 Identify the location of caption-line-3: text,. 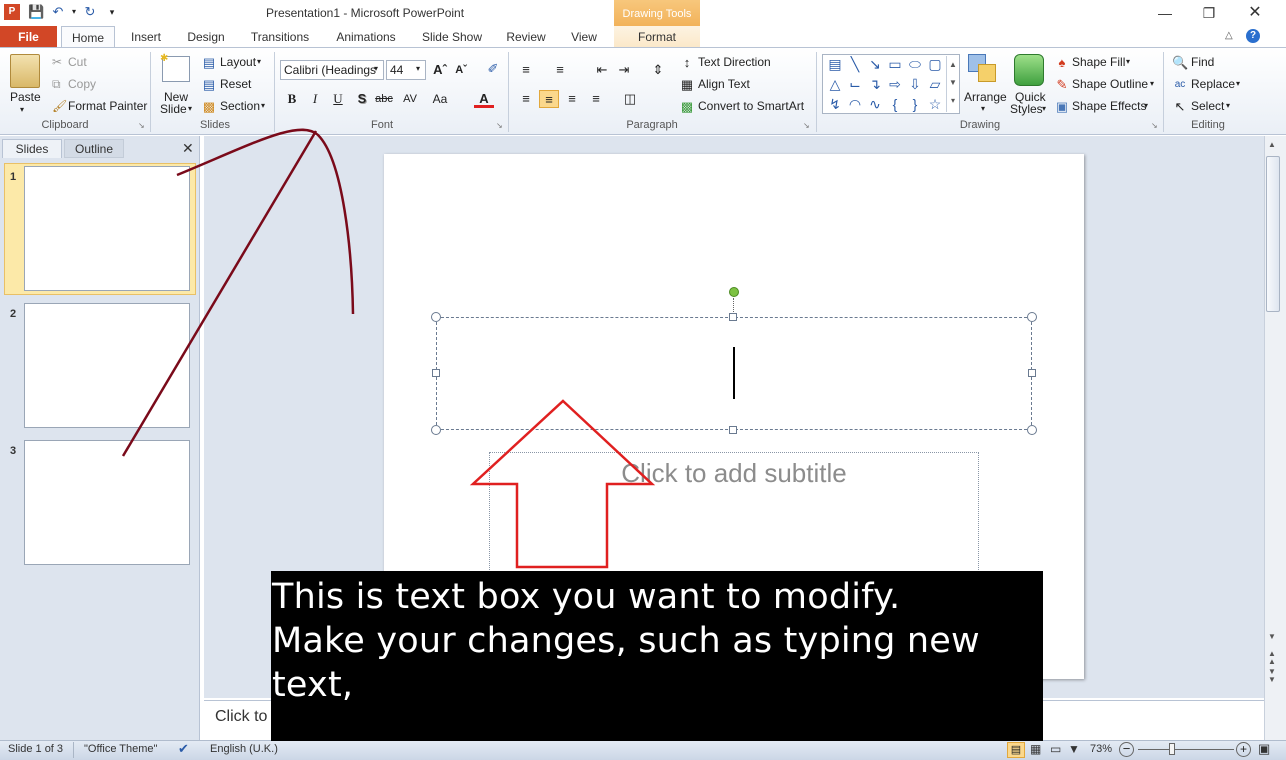
(313, 685).